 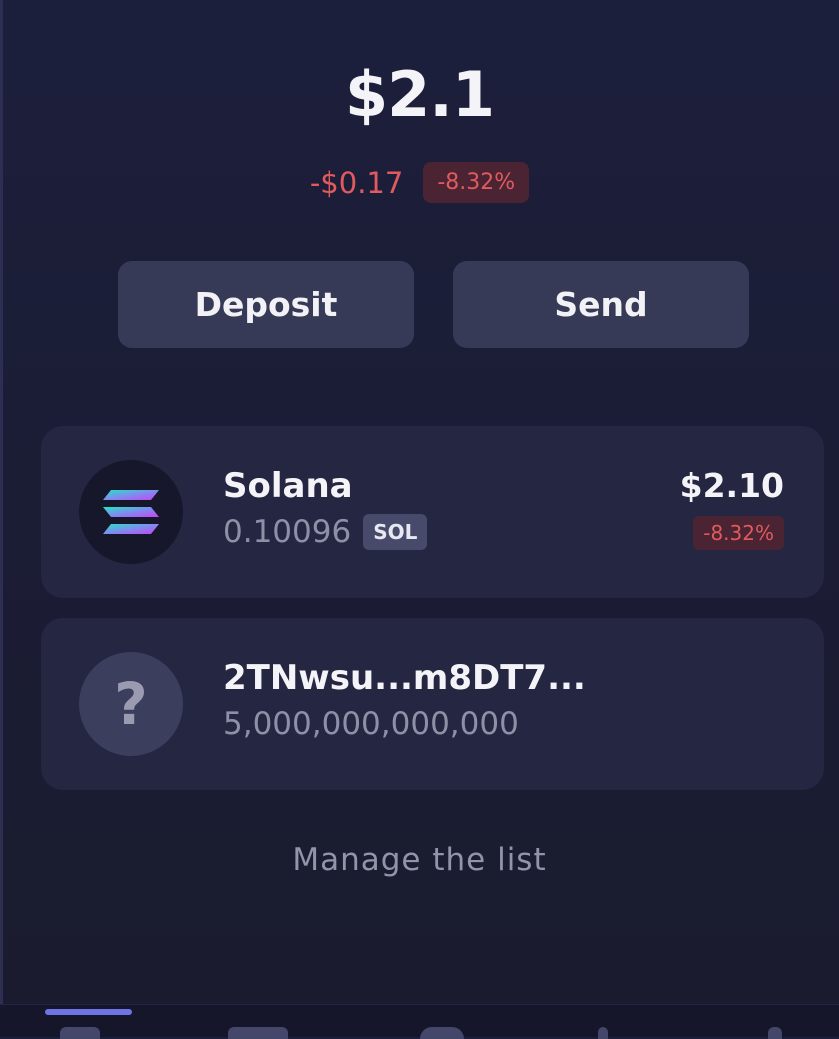 I want to click on token-ticker-badge: SOL, so click(x=395, y=532).